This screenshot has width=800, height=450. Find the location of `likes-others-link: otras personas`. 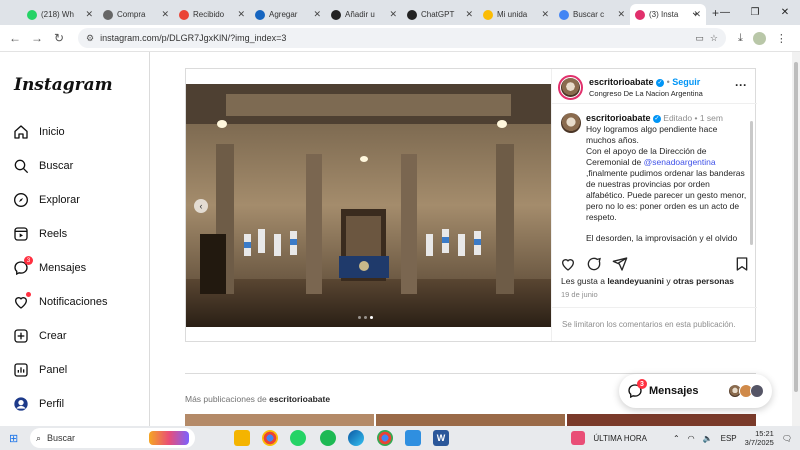

likes-others-link: otras personas is located at coordinates (703, 281).